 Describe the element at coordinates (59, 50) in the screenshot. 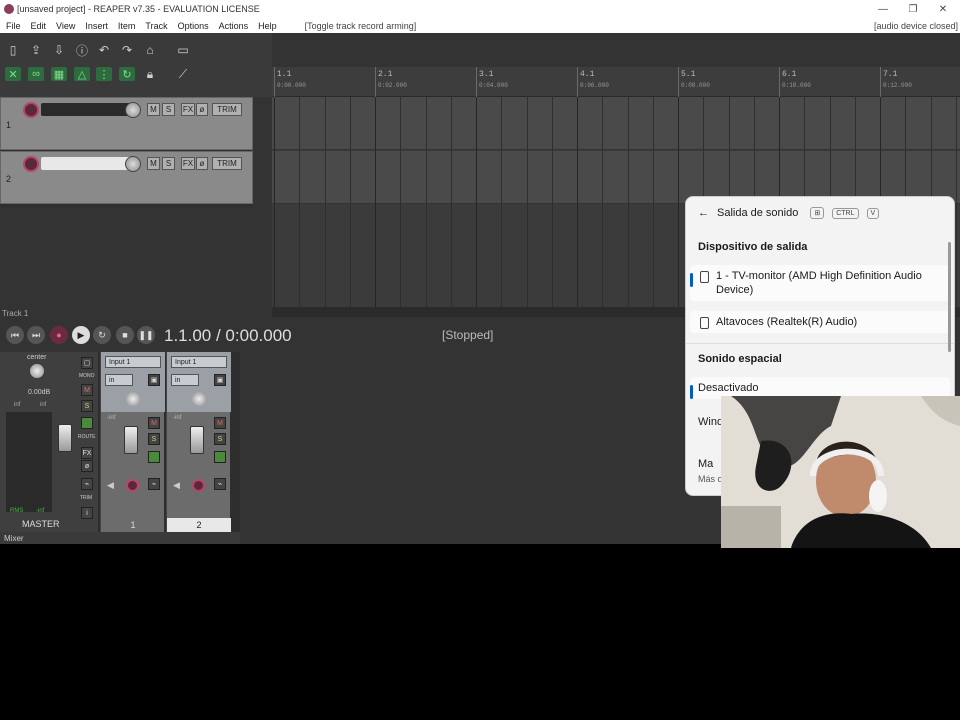

I see `save-project-icon: ⇩` at that location.